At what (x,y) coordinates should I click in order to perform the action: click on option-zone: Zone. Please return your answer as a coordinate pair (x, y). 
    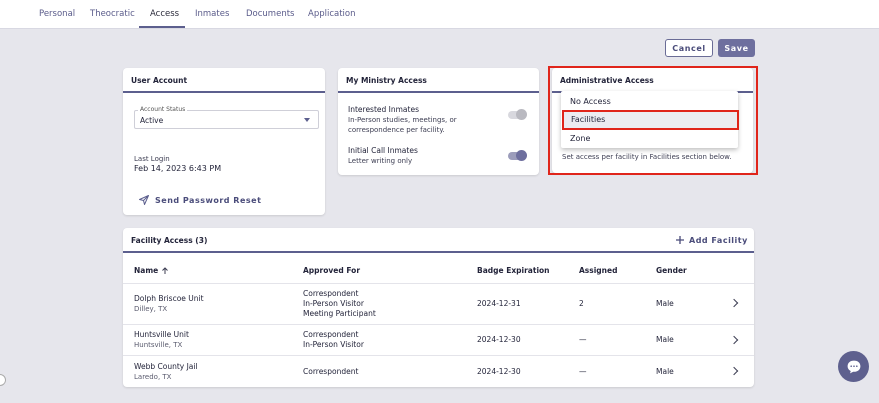
    Looking at the image, I should click on (580, 138).